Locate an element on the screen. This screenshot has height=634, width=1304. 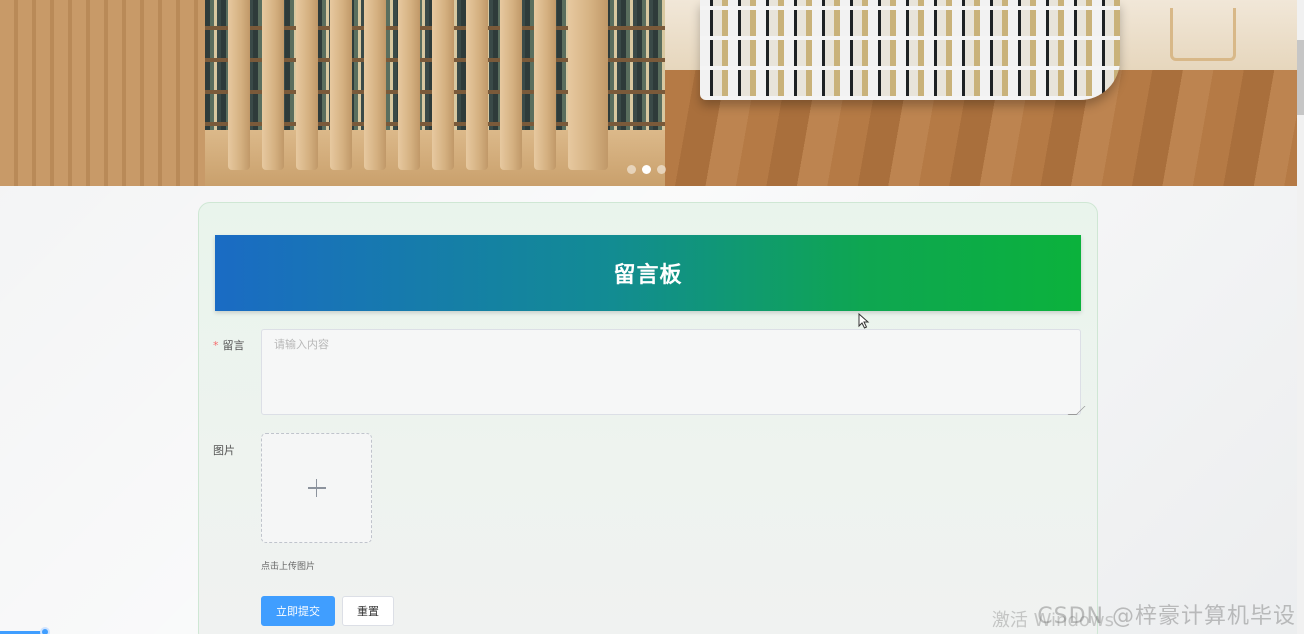
reset-button: 重置 is located at coordinates (368, 611).